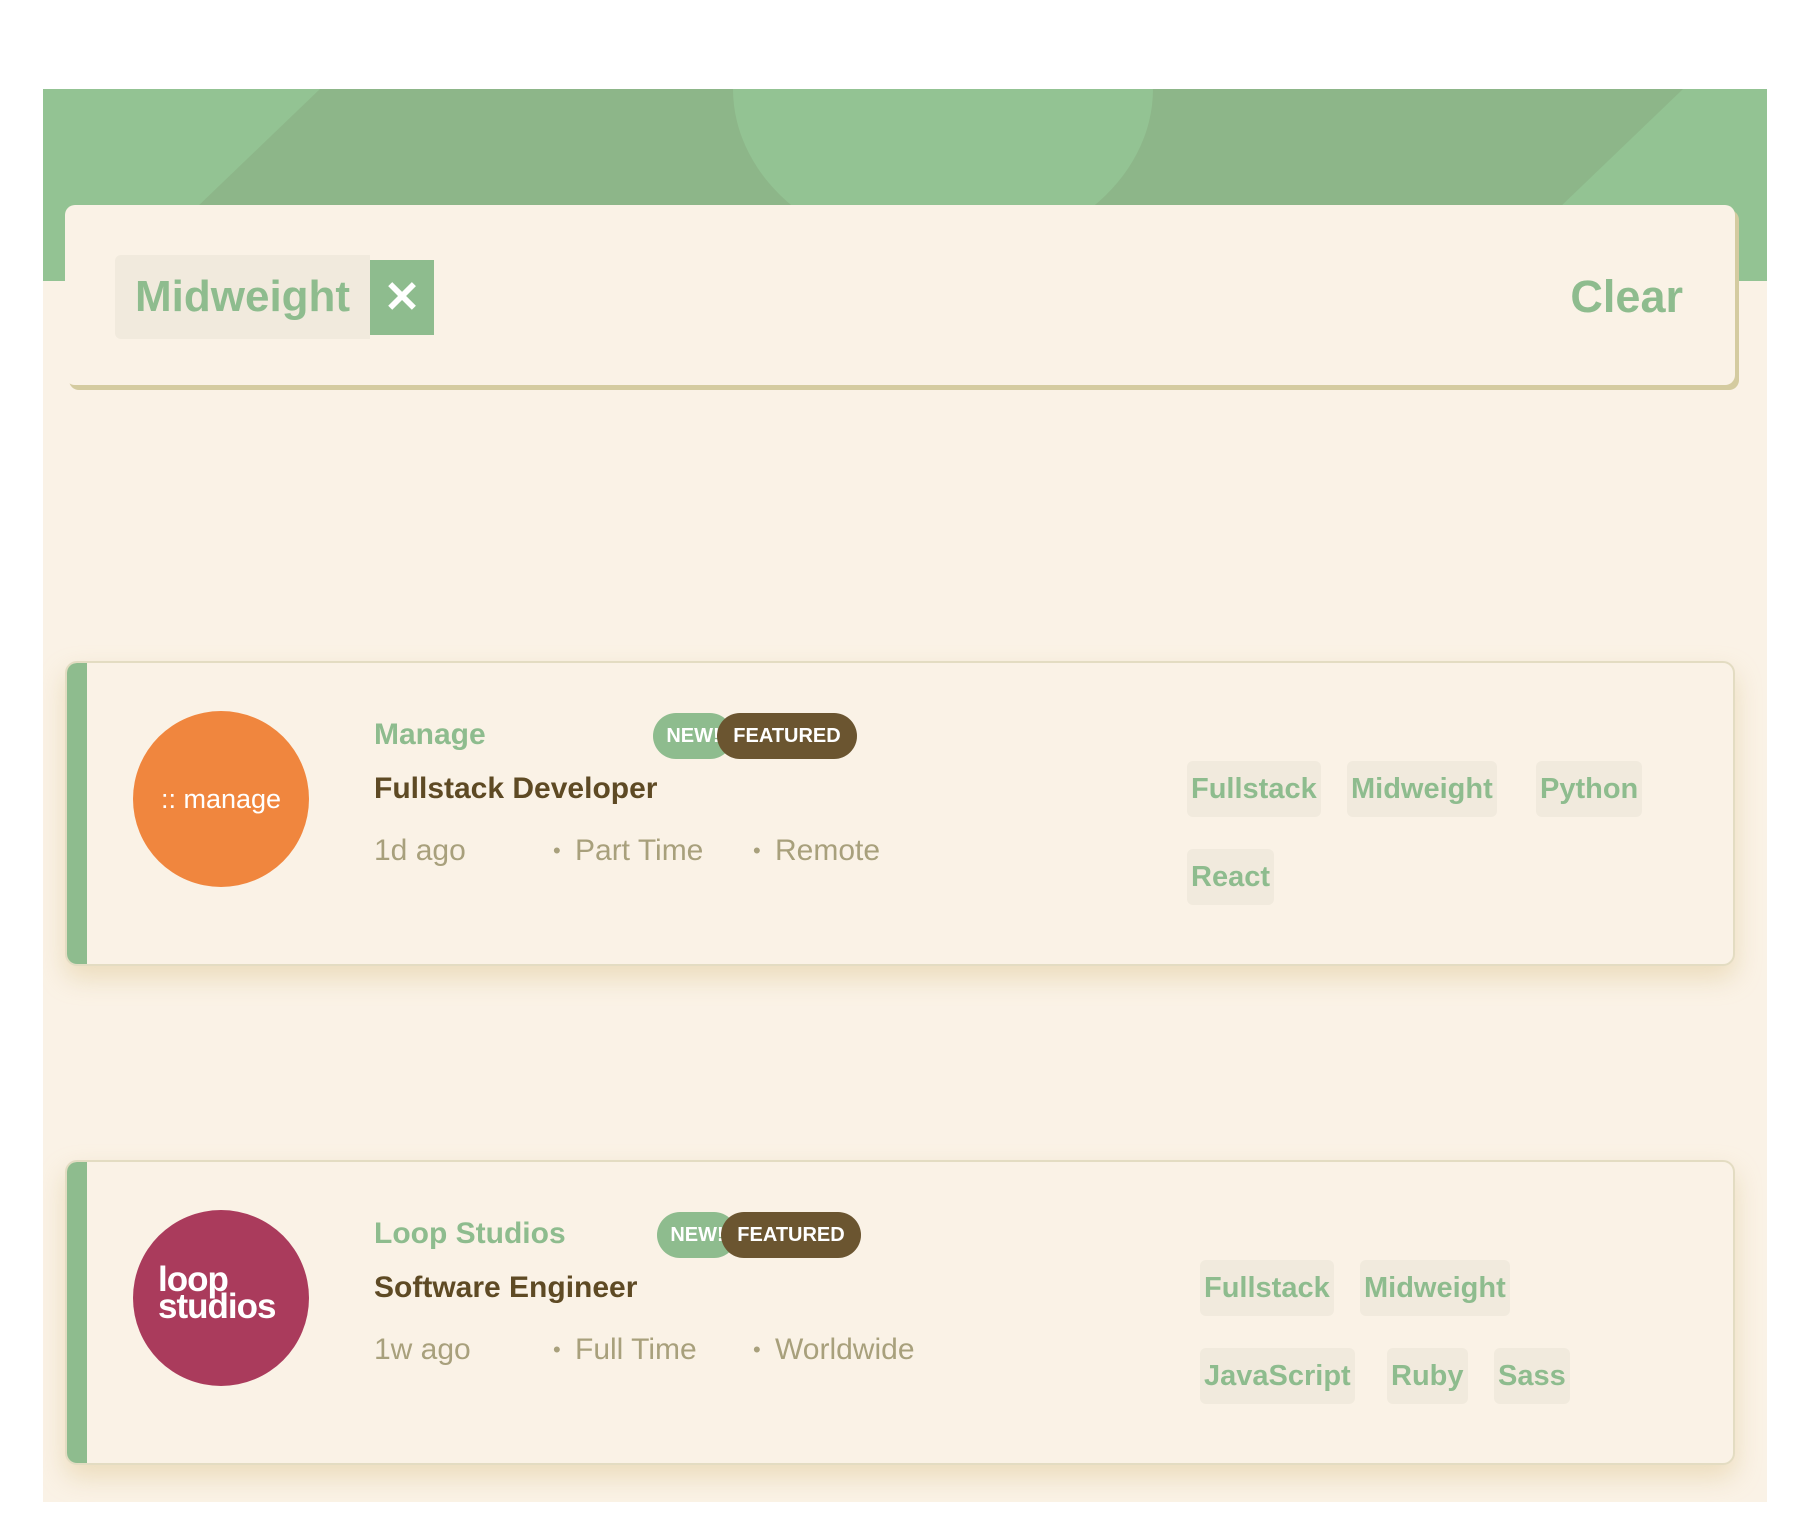 This screenshot has width=1810, height=1532. Describe the element at coordinates (1626, 297) in the screenshot. I see `clear-button: Clear` at that location.